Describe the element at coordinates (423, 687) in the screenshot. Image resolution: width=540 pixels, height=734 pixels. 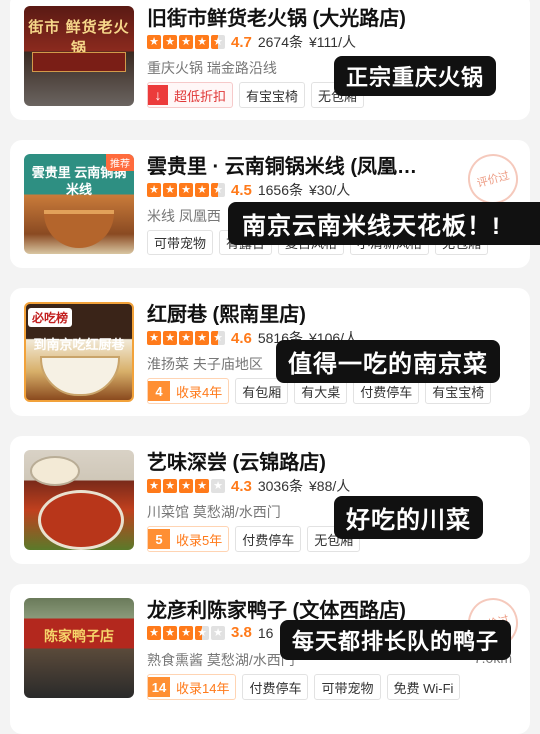
I see `feature-tag: 免费 Wi-Fi` at that location.